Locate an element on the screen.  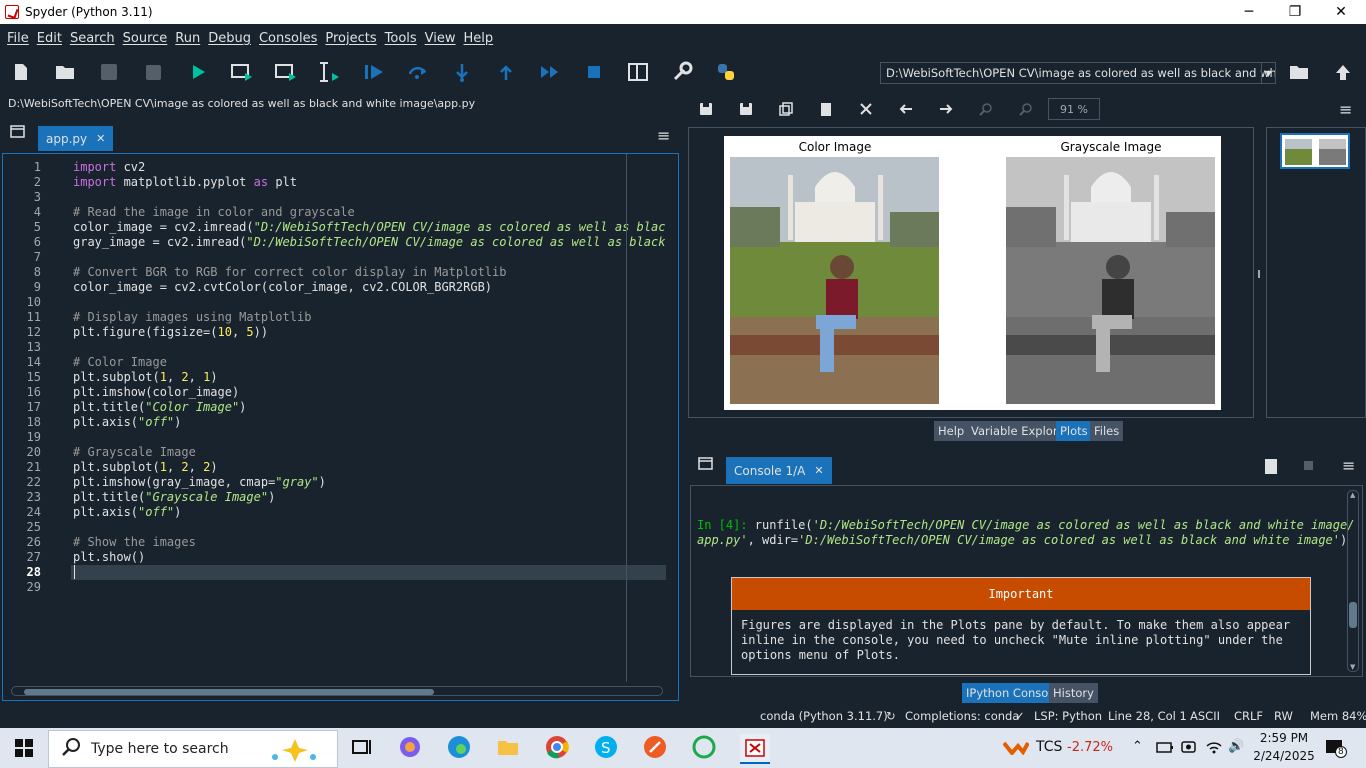
menu-edit: Edit is located at coordinates (49, 38).